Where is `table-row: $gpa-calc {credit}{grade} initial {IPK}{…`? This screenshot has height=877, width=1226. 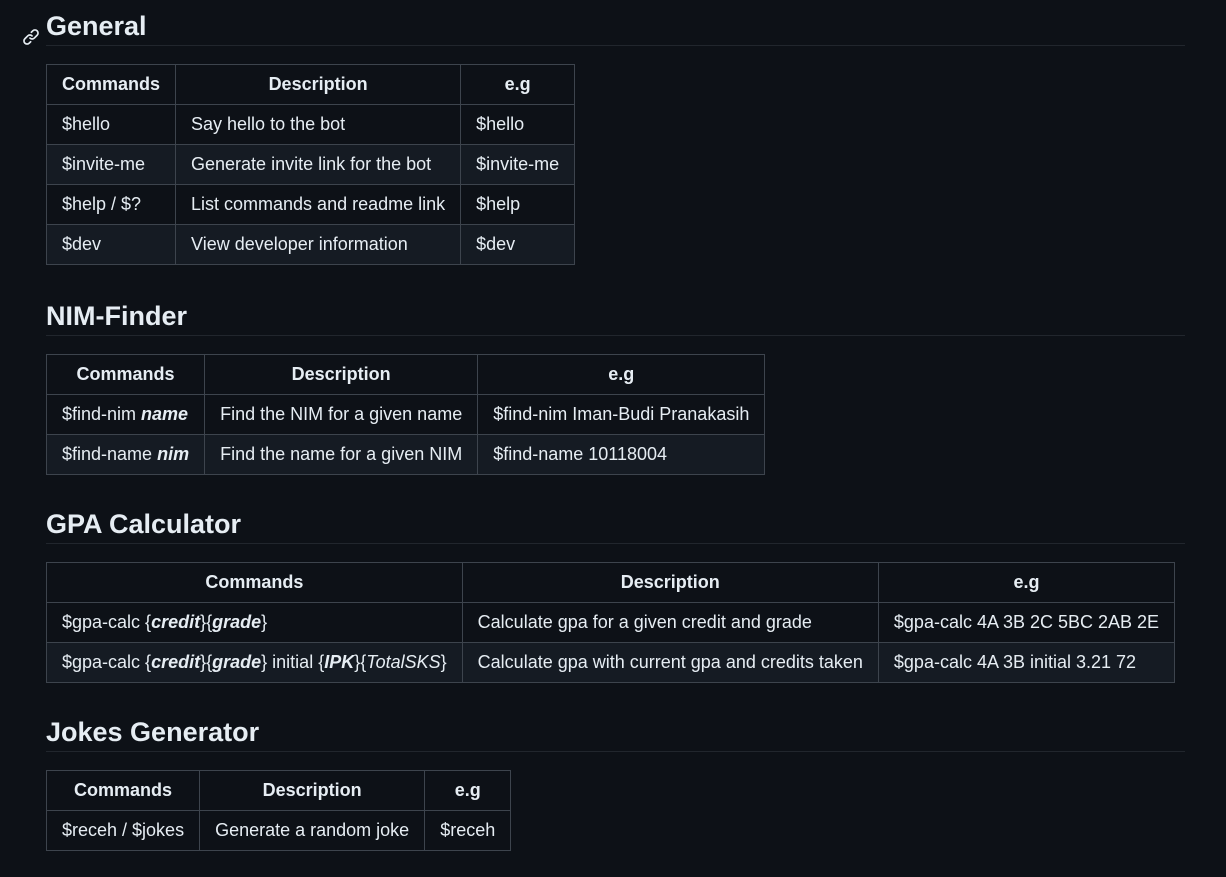
table-row: $gpa-calc {credit}{grade} initial {IPK}{… is located at coordinates (611, 662).